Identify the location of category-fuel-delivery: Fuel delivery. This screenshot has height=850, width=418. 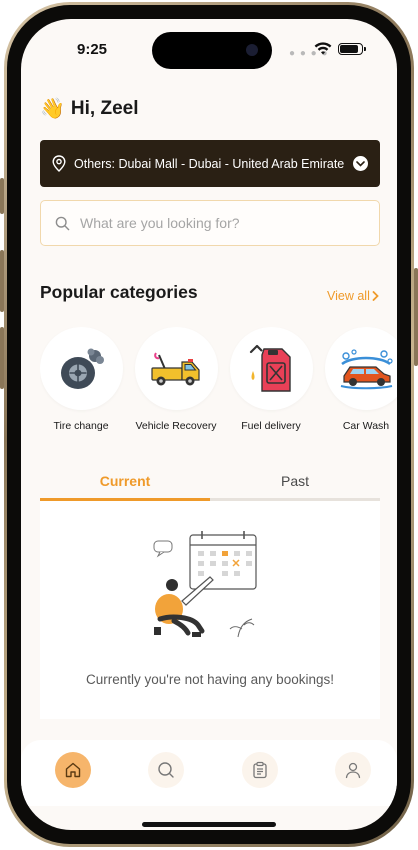
(271, 379).